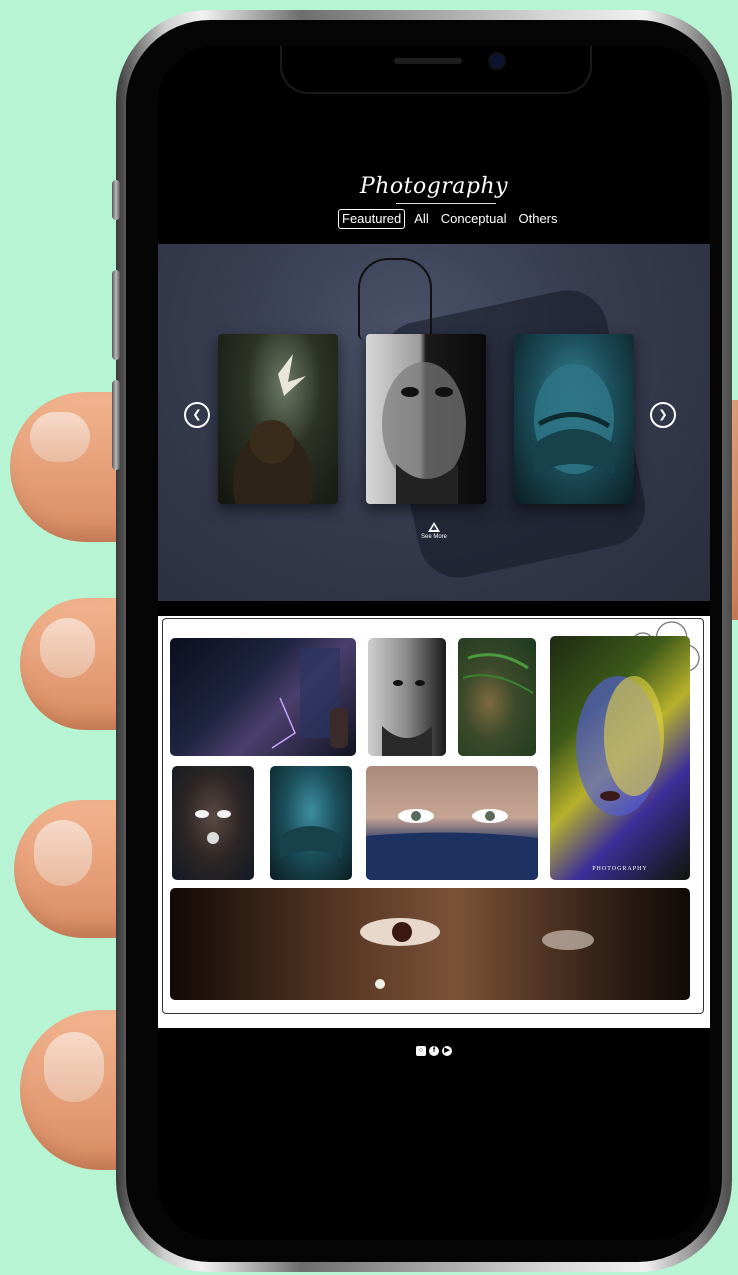 This screenshot has width=738, height=1275. I want to click on lantern-silhouette, so click(395, 299).